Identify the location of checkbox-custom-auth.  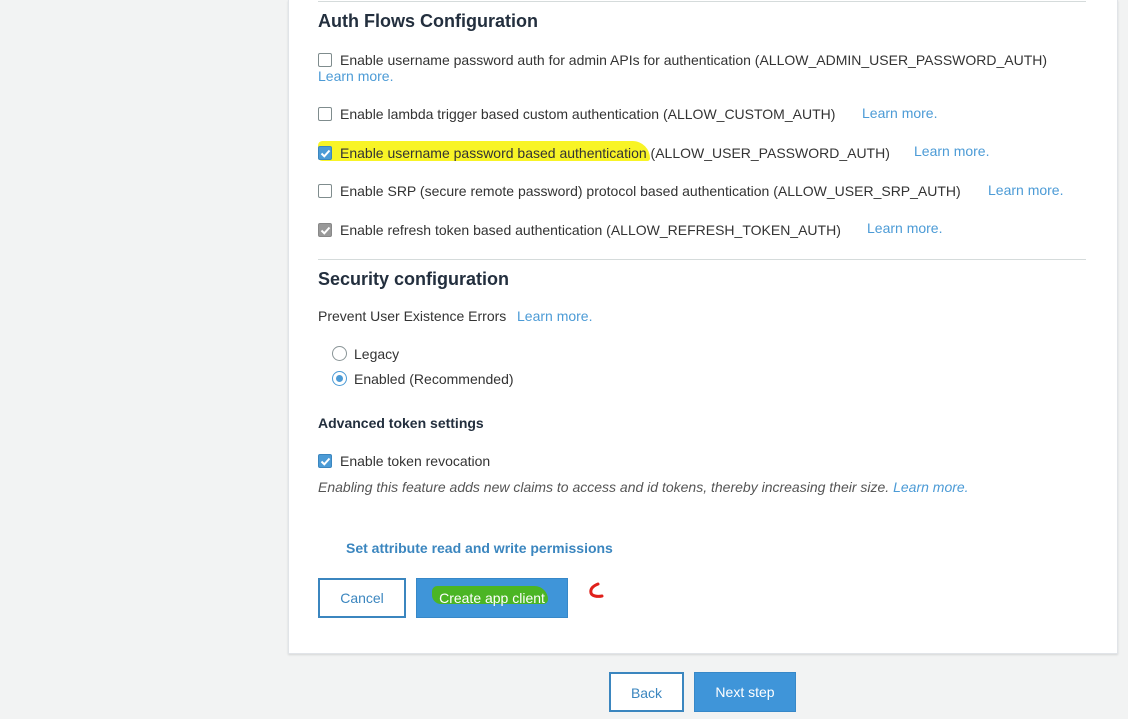
(325, 114).